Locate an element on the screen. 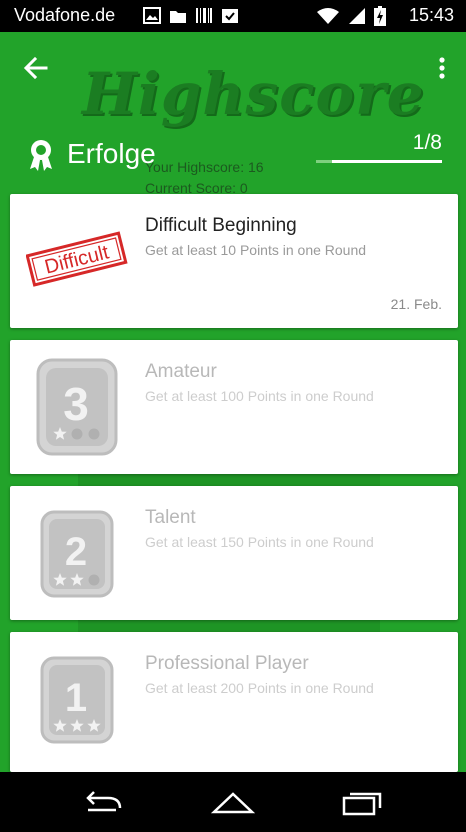 Image resolution: width=466 pixels, height=832 pixels. page-title: Erfolge is located at coordinates (111, 153).